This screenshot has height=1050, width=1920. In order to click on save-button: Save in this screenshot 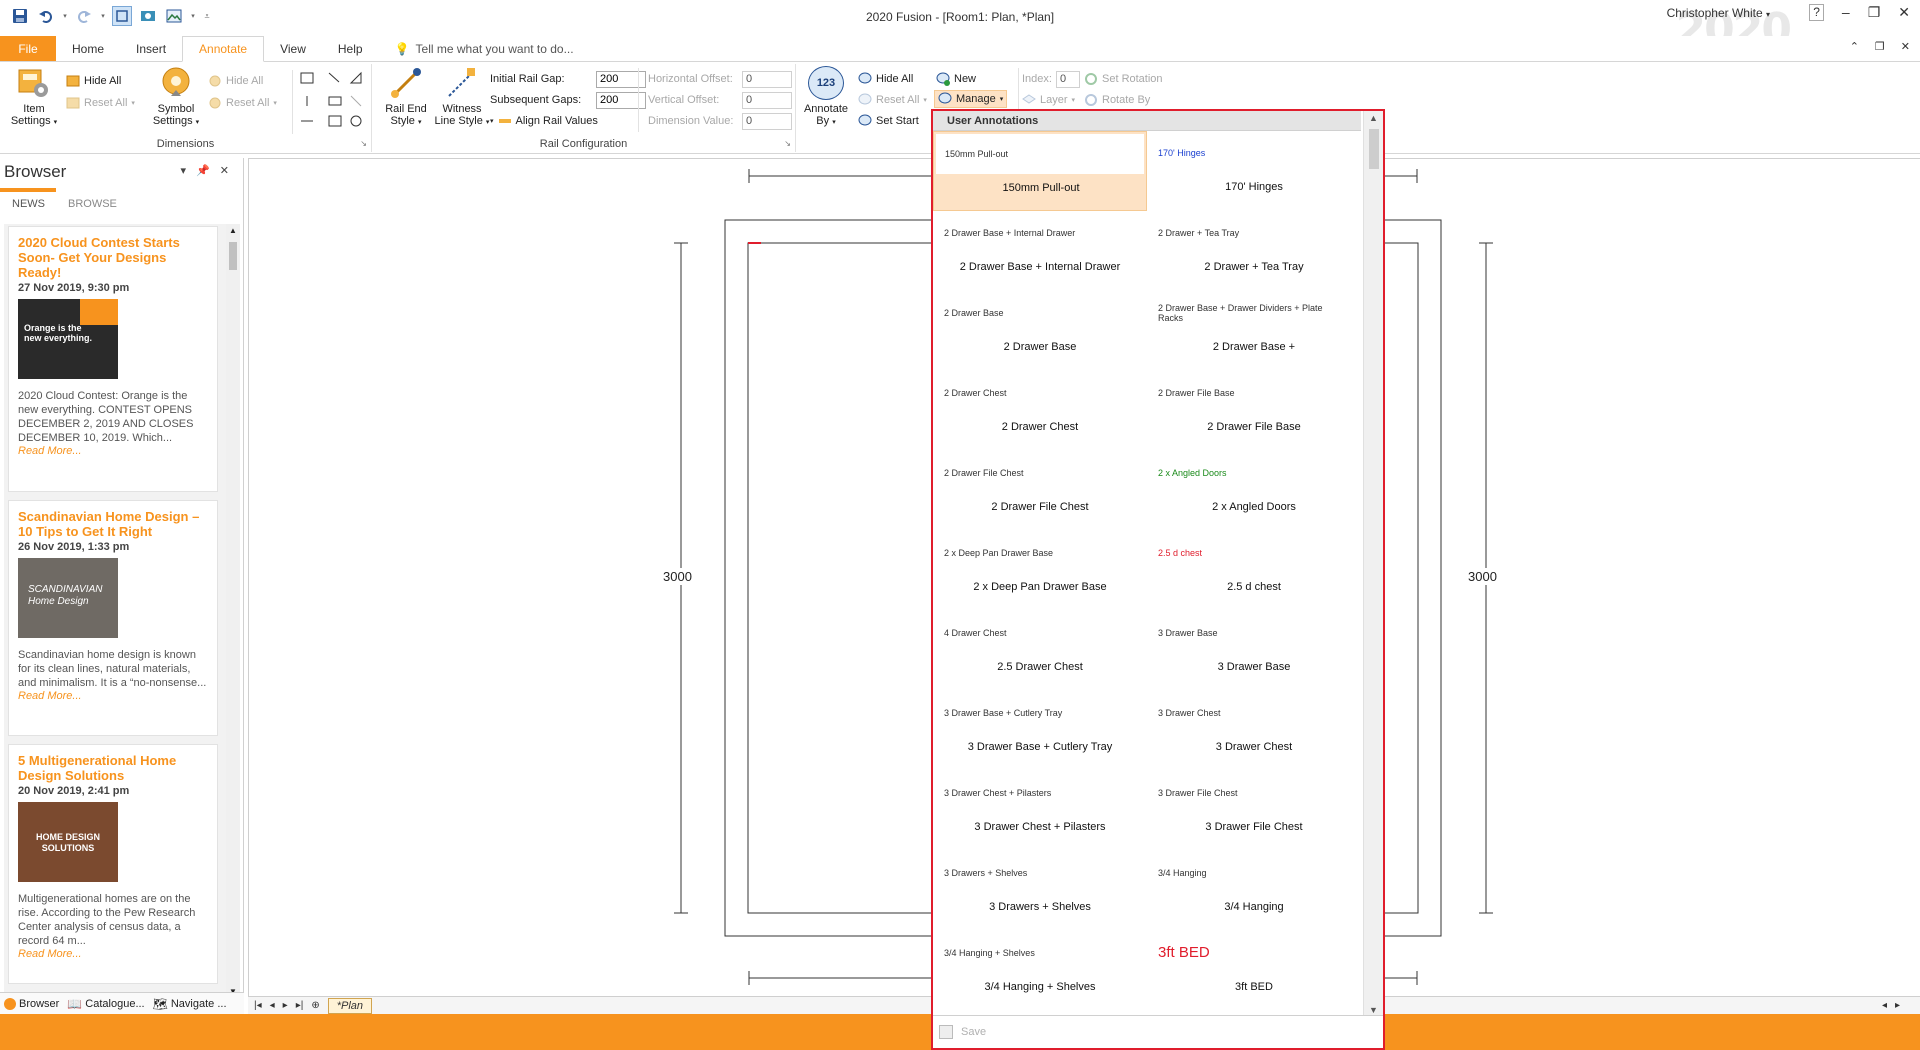, I will do `click(973, 1032)`.